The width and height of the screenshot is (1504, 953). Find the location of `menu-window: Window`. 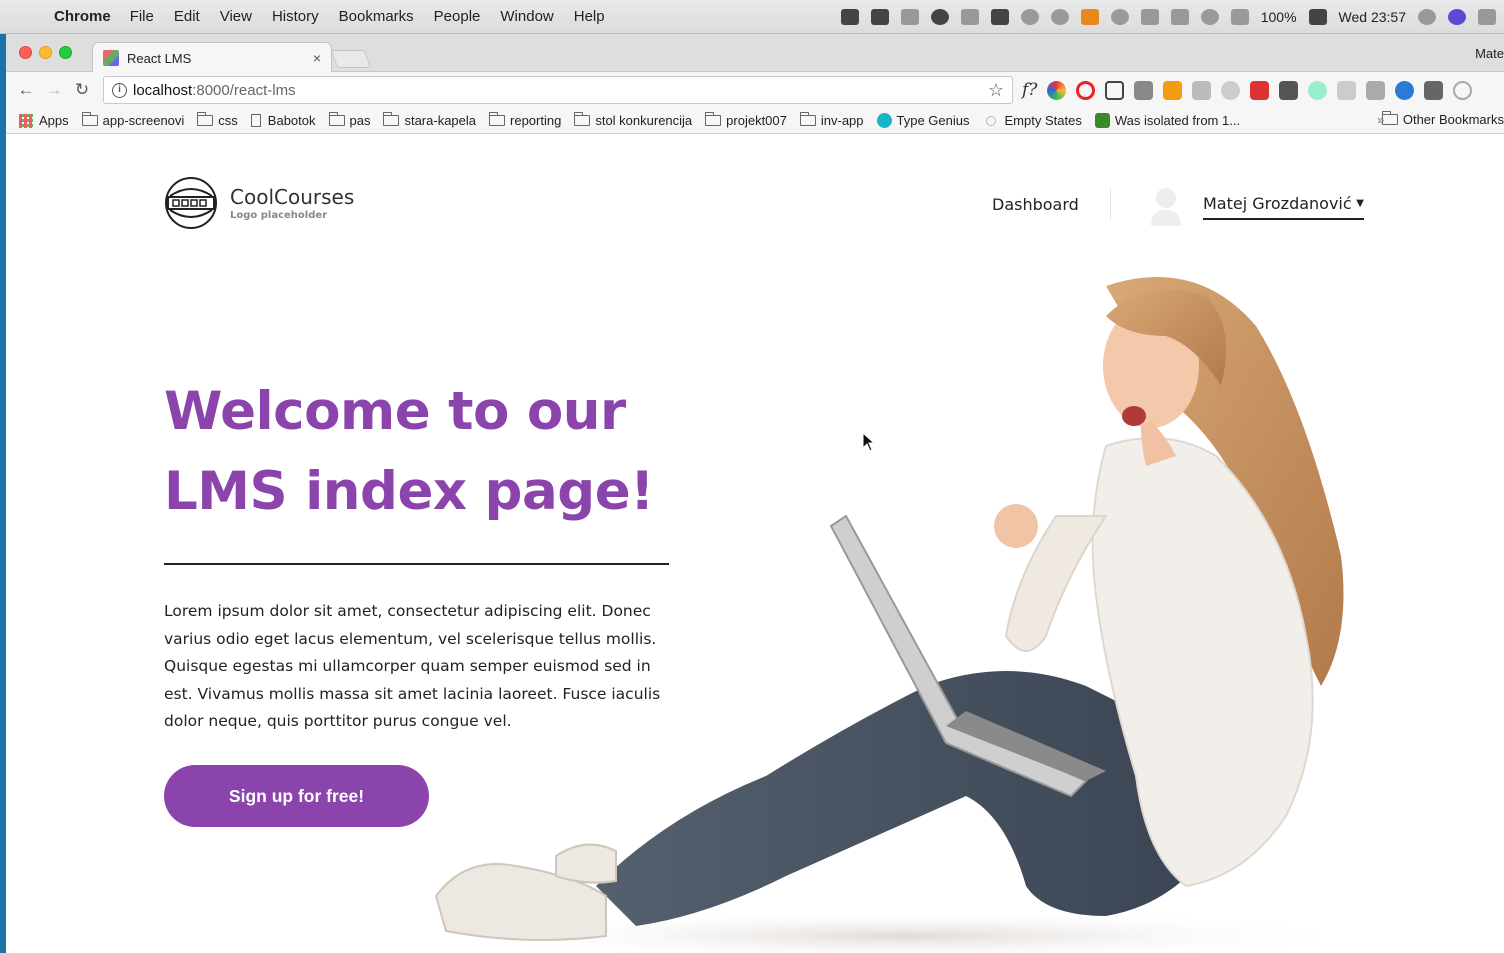

menu-window: Window is located at coordinates (526, 16).